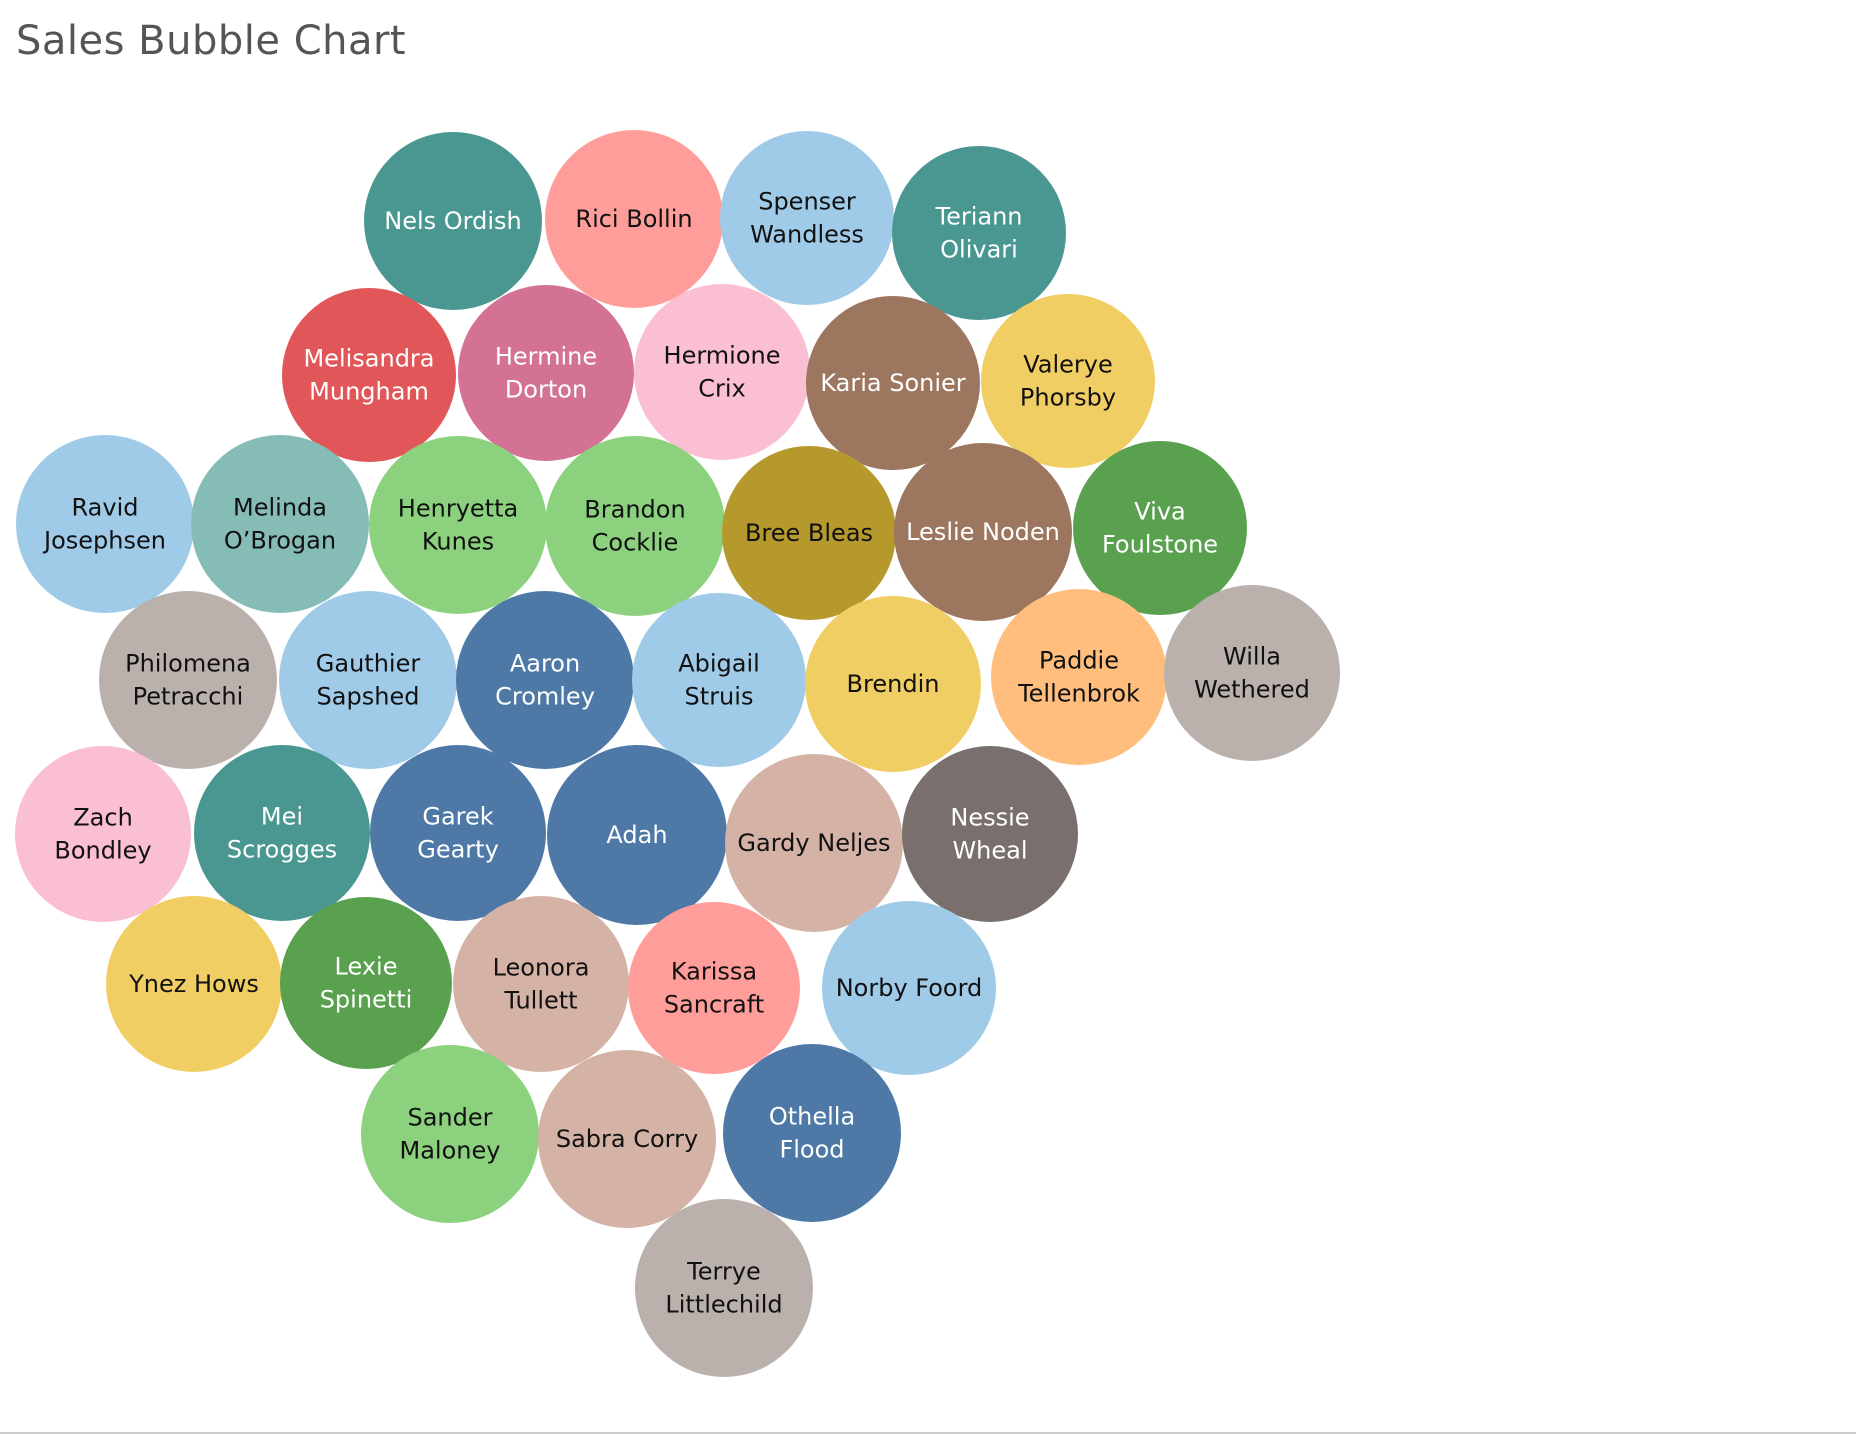  I want to click on bubble-label-gardy-neljes: Gardy Neljes, so click(813, 843).